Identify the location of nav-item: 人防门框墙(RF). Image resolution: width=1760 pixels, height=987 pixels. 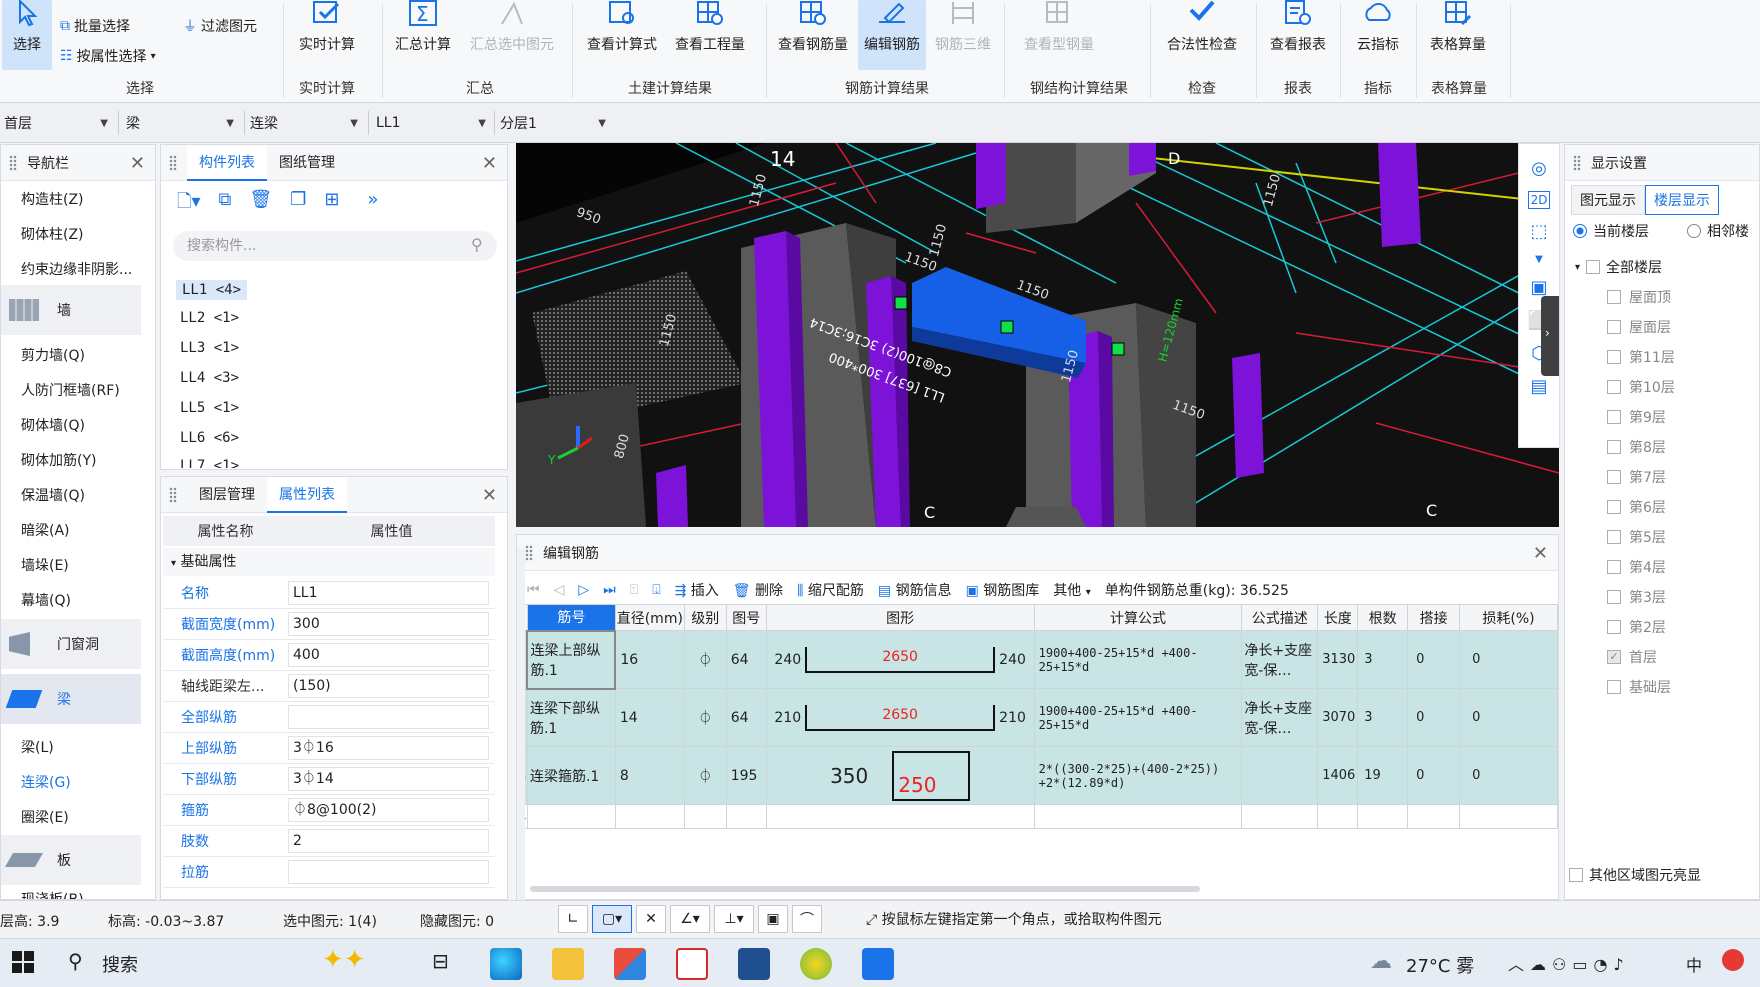
(70, 390).